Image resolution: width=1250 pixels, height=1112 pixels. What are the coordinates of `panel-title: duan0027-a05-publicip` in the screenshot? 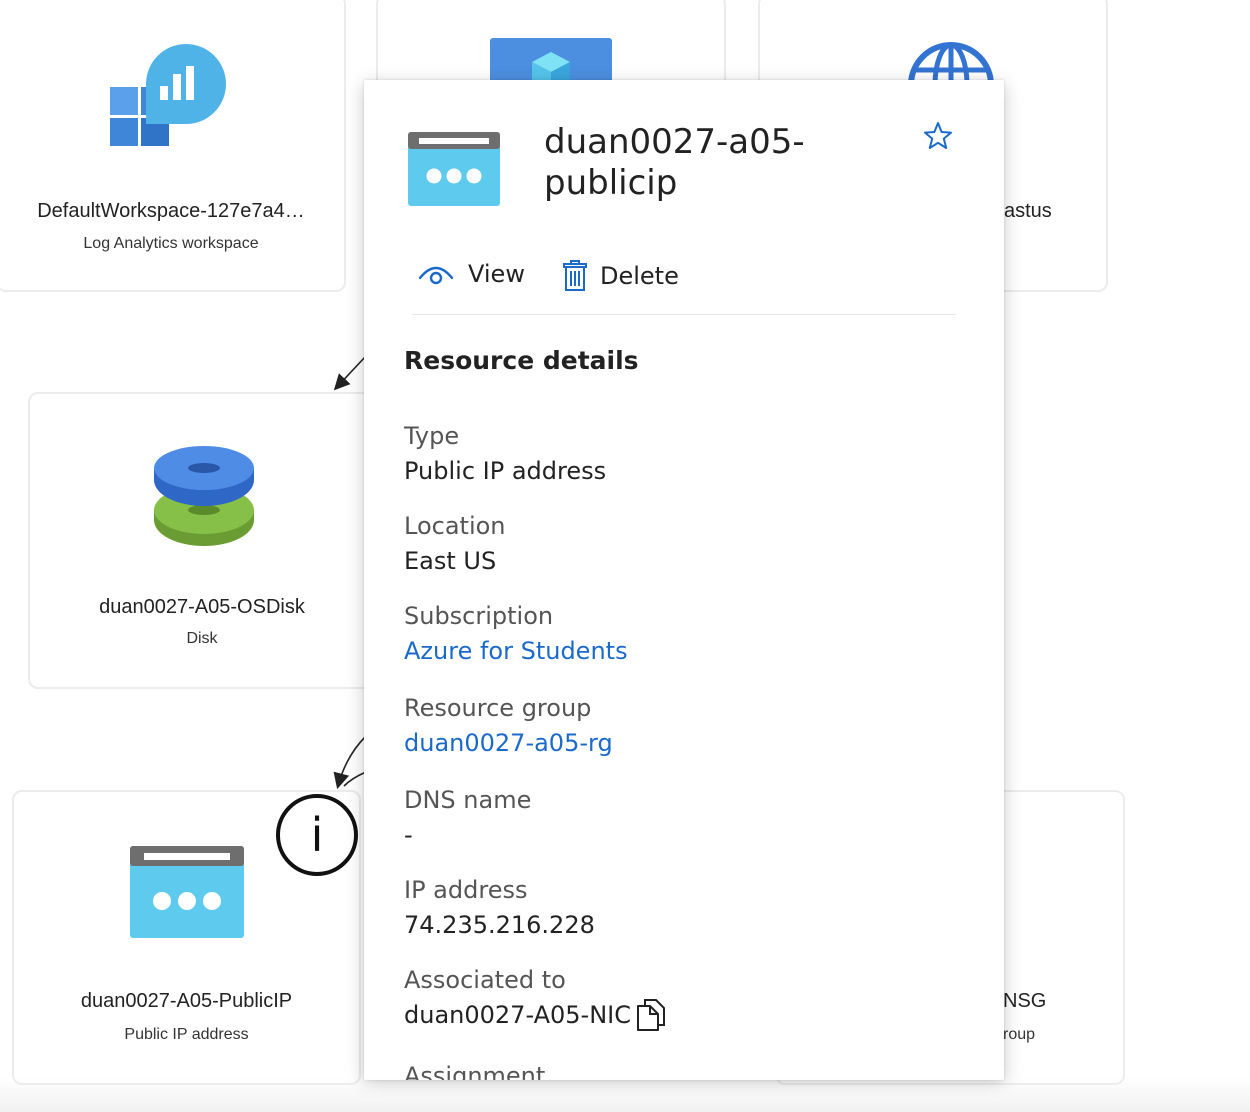 It's located at (674, 162).